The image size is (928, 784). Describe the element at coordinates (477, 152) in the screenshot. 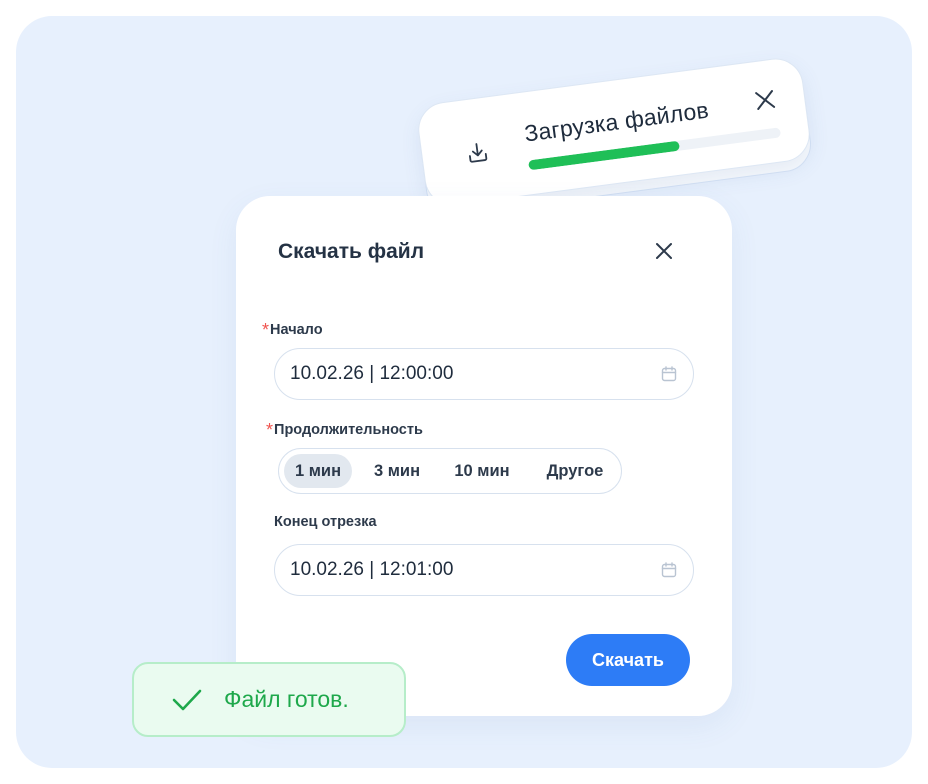

I see `download-icon` at that location.